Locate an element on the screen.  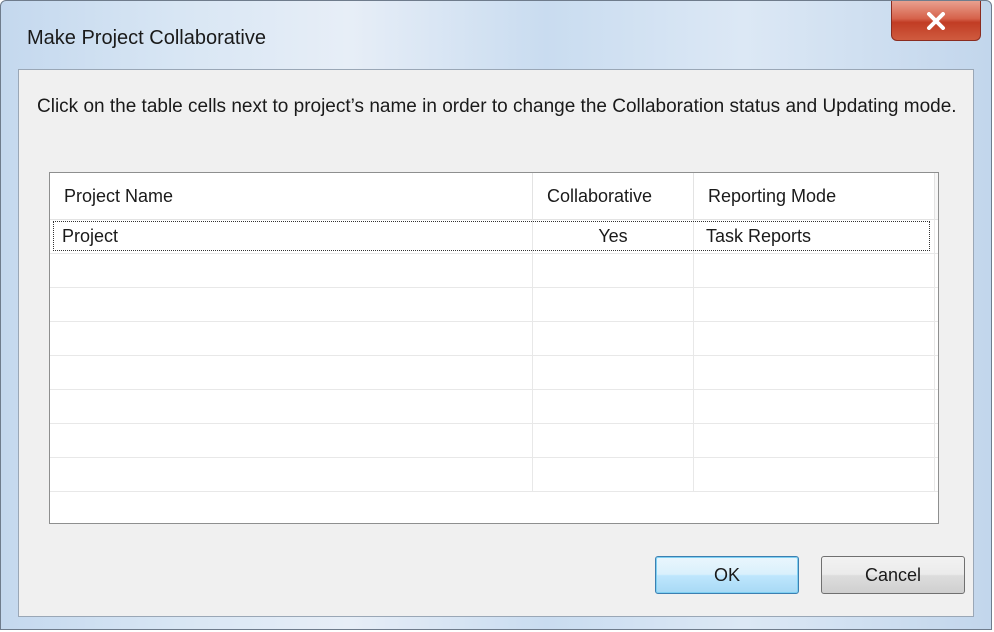
window-title: Make Project Collaborative is located at coordinates (146, 38).